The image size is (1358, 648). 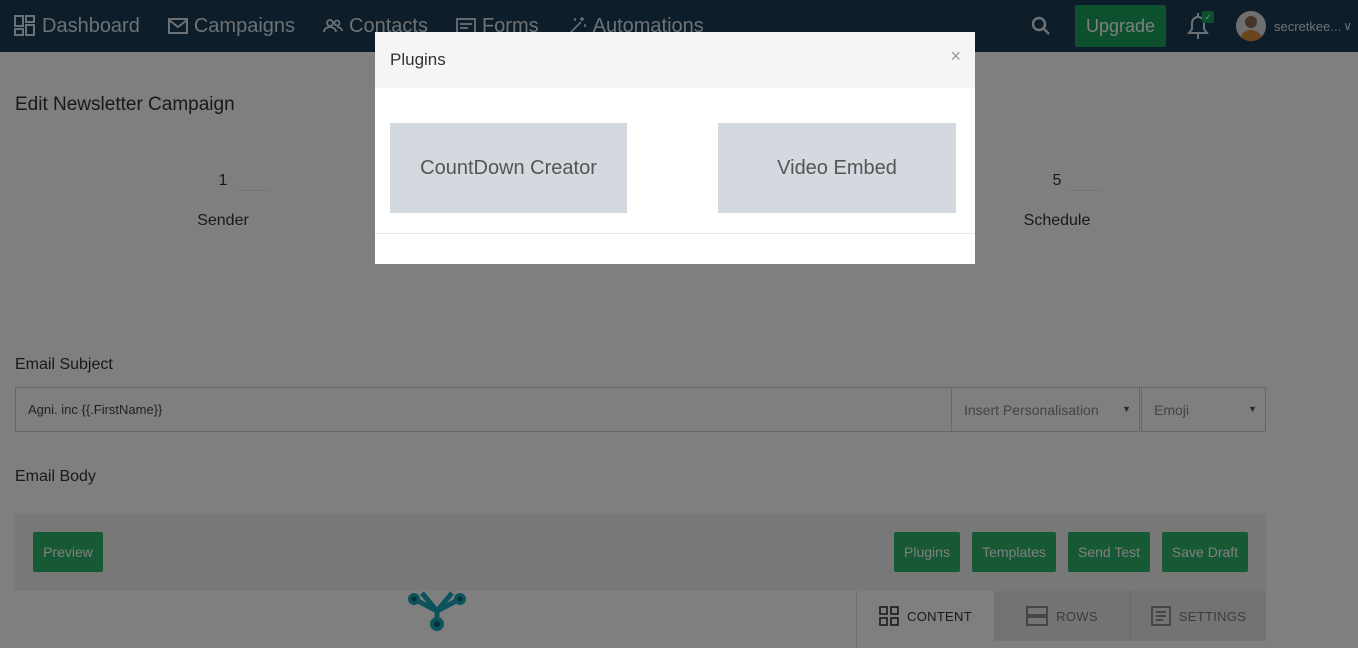 What do you see at coordinates (675, 233) in the screenshot?
I see `modal-footer-divider` at bounding box center [675, 233].